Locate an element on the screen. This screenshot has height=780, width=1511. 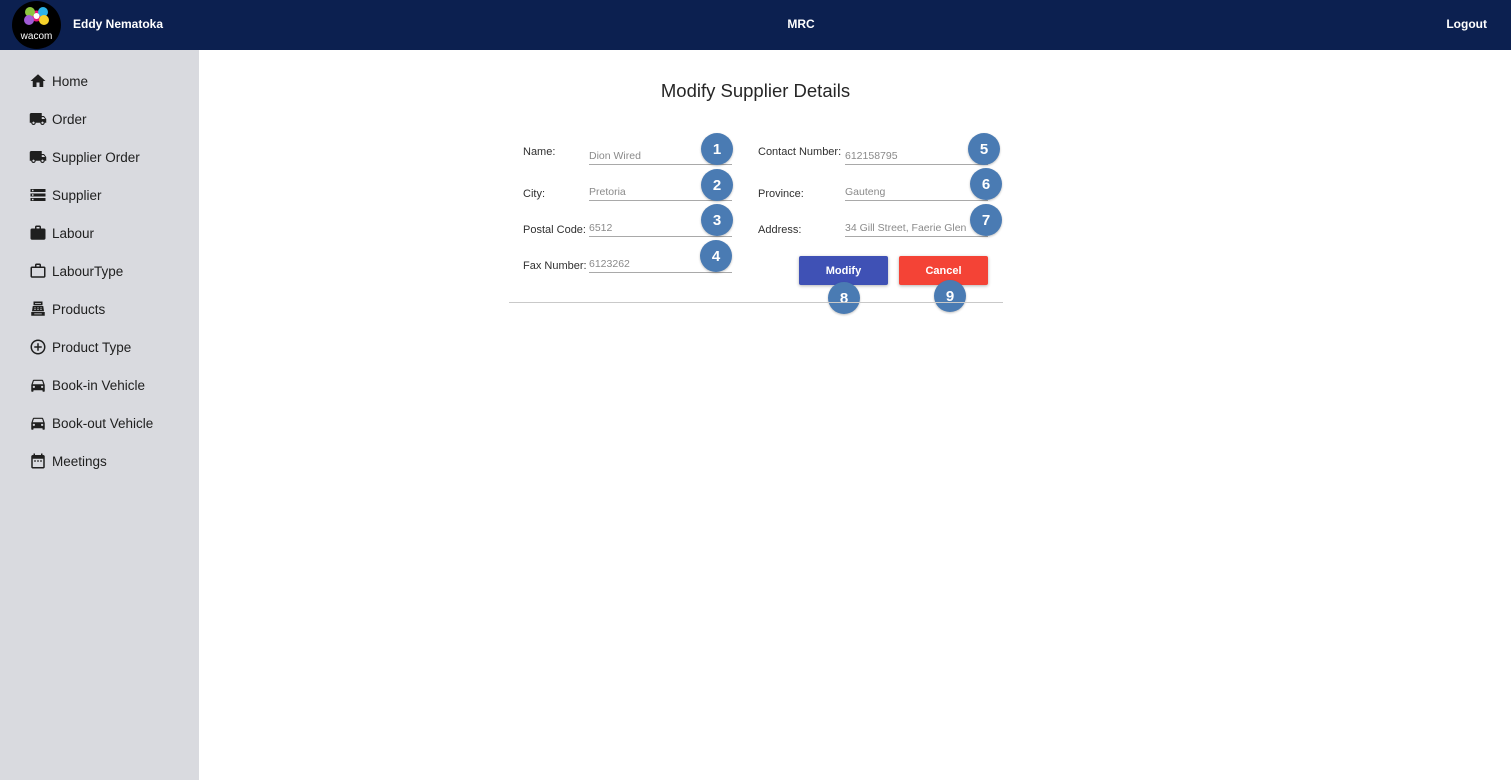
sidebar-item-label: Book-in Vehicle is located at coordinates (99, 385).